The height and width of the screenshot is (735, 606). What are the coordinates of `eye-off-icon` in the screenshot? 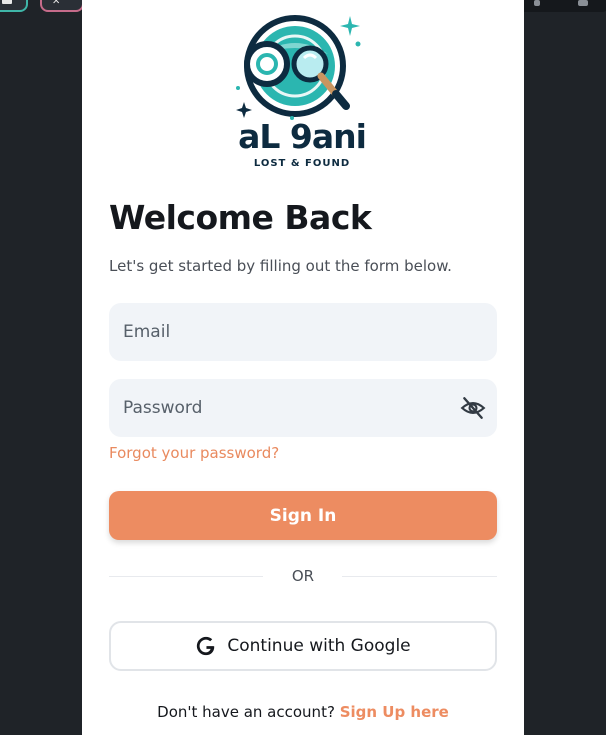 It's located at (473, 408).